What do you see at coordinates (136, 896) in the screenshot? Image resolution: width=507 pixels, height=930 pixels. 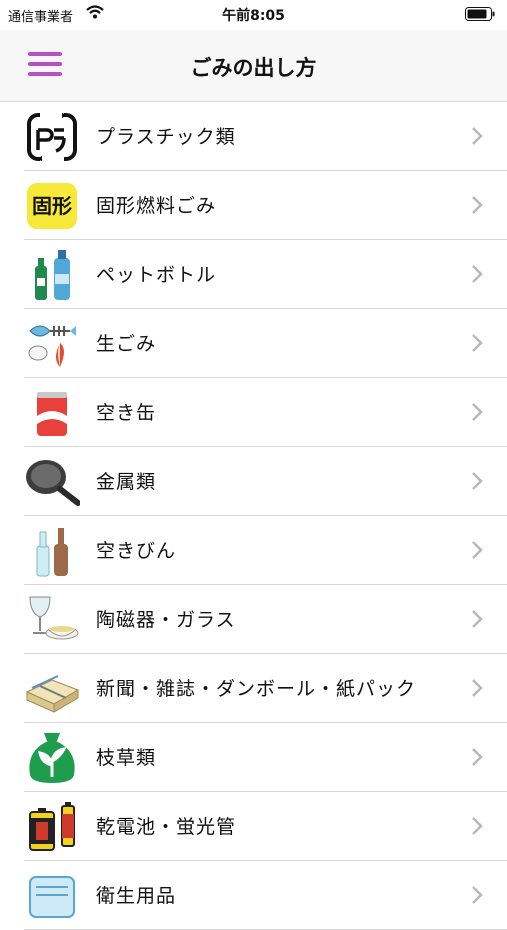 I see `list-item-label: 衛生用品` at bounding box center [136, 896].